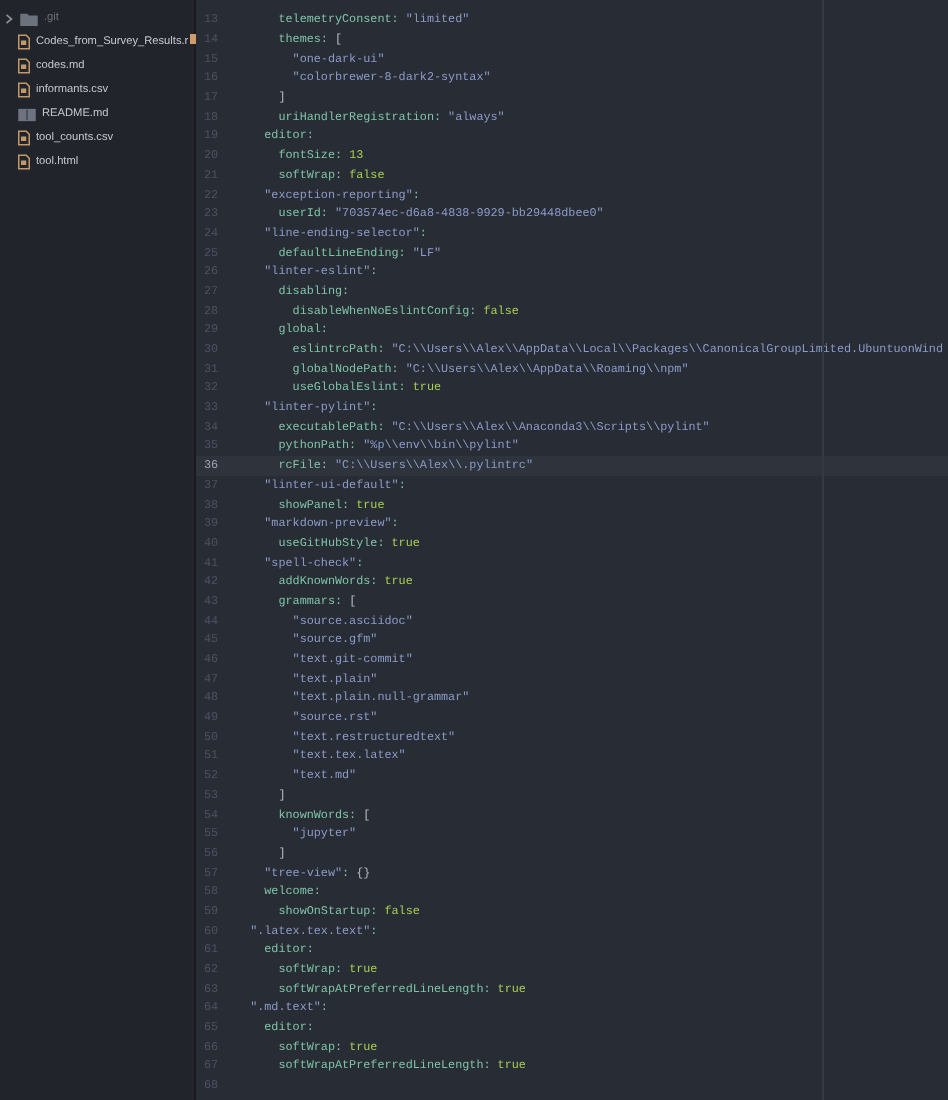  Describe the element at coordinates (27, 114) in the screenshot. I see `book-icon` at that location.